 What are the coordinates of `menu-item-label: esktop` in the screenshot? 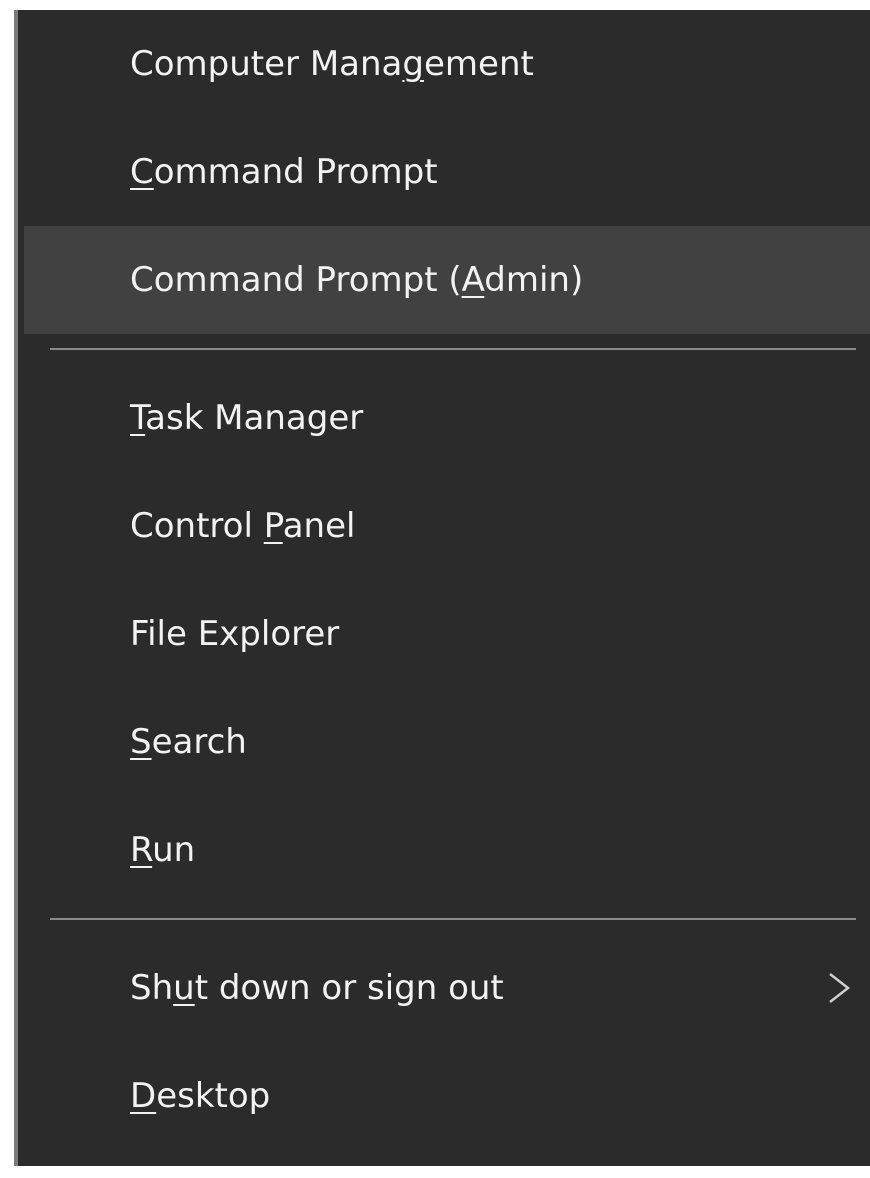 It's located at (213, 1096).